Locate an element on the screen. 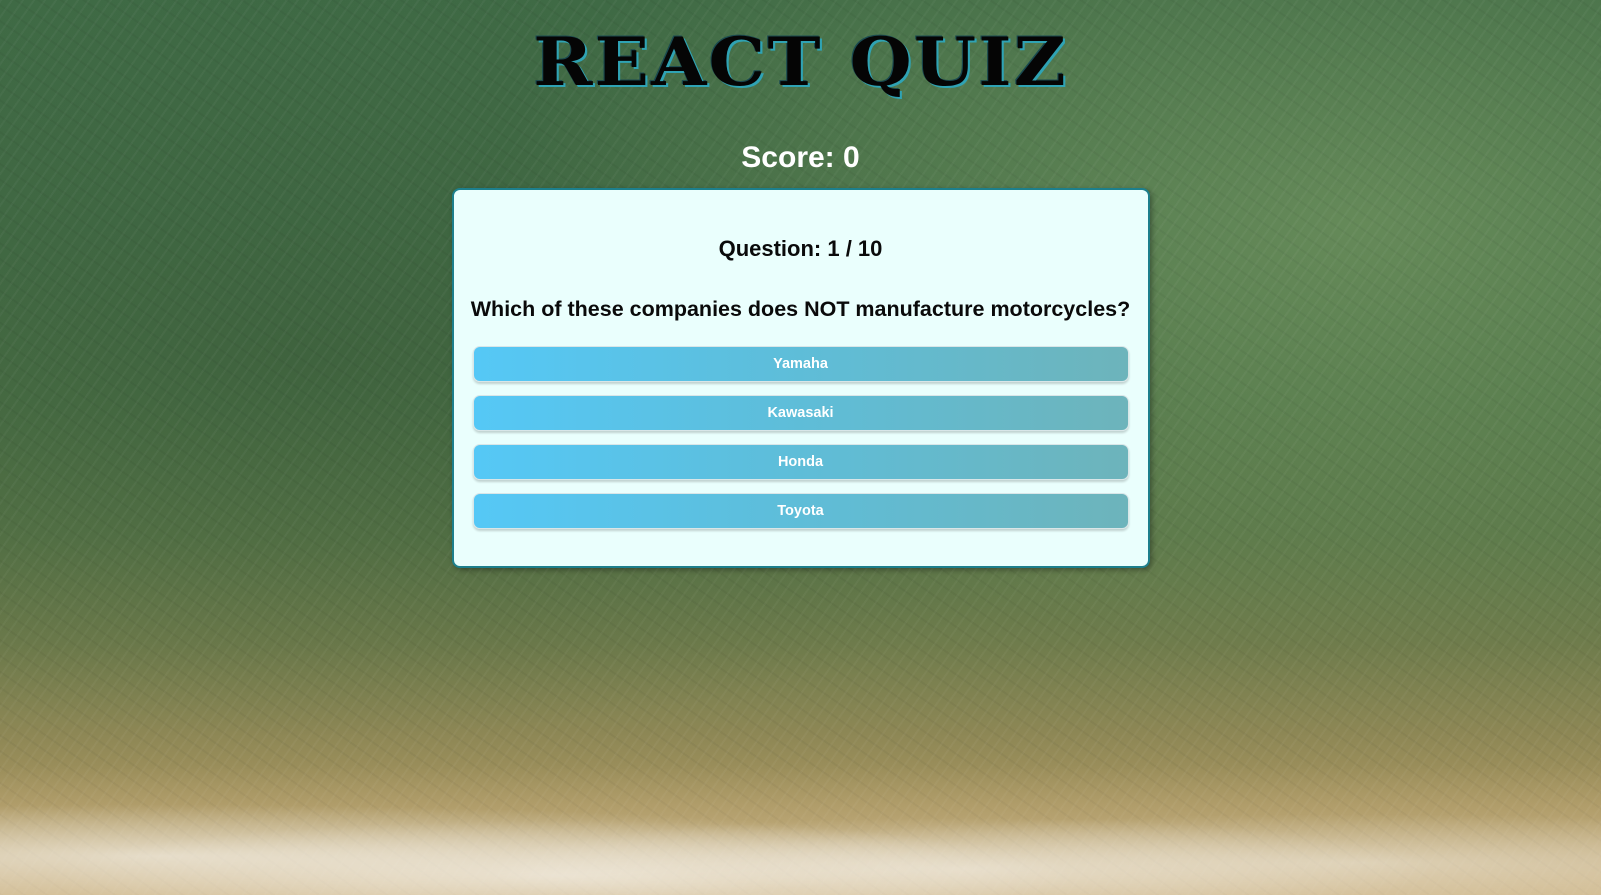 The image size is (1601, 895). answer-button-yamaha: Yamaha is located at coordinates (800, 364).